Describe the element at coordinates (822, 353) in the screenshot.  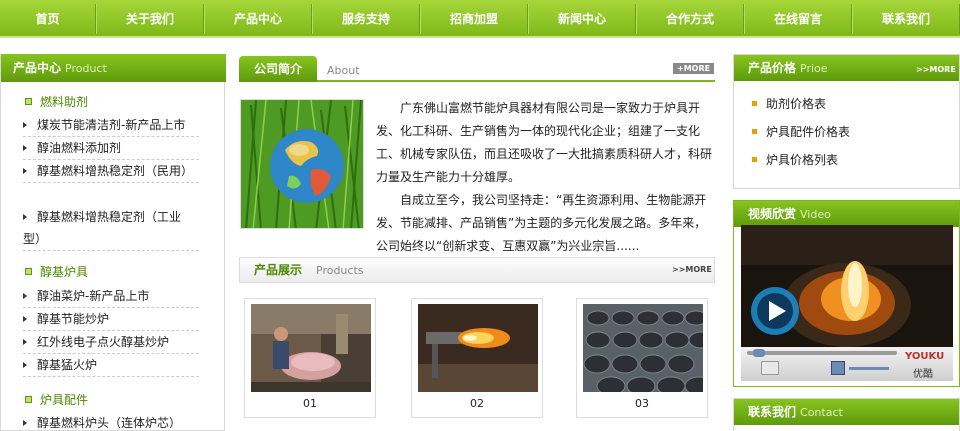
I see `video-progress` at that location.